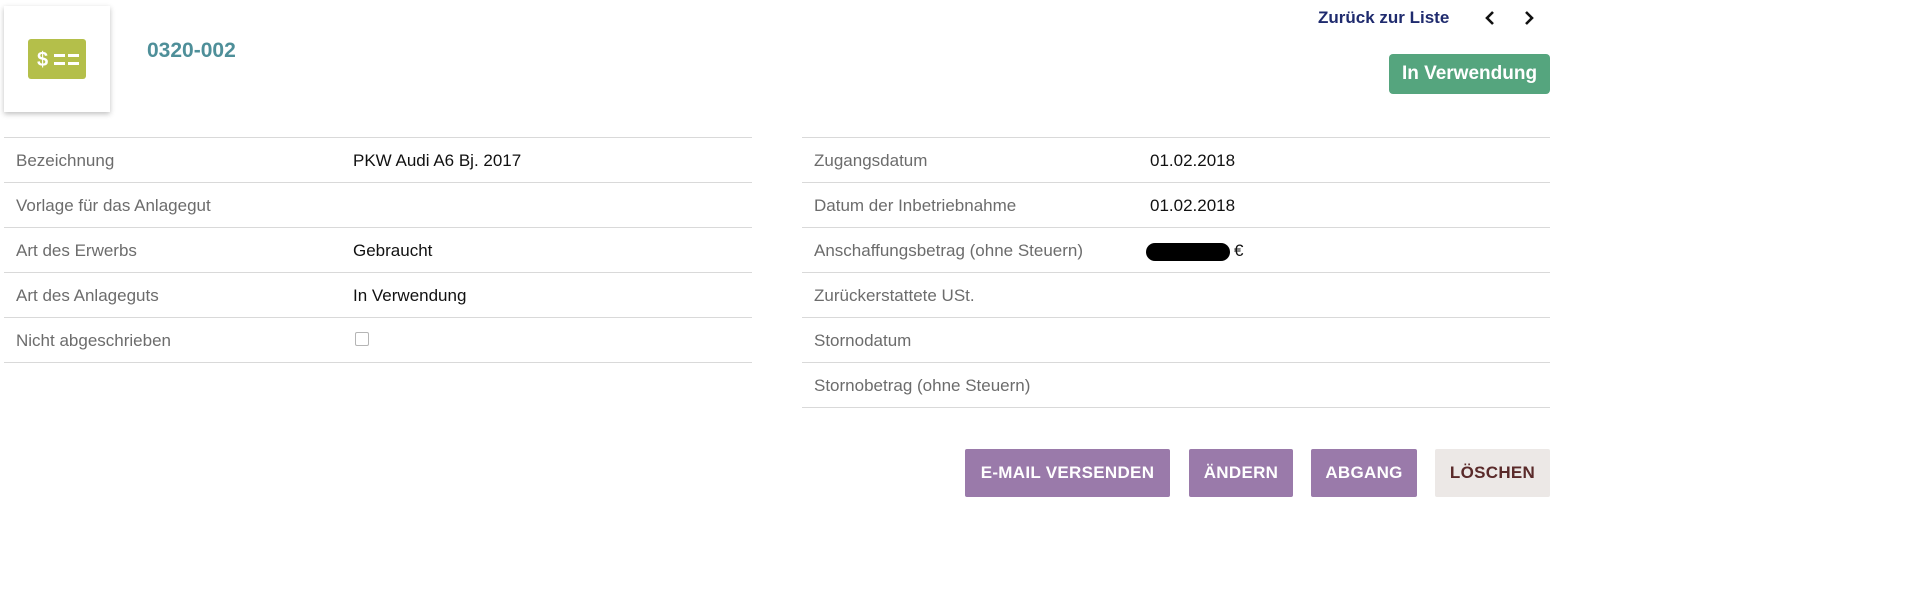 The height and width of the screenshot is (616, 1926). I want to click on table-row: Bezeichnung PKW Audi A6 Bj. 2017, so click(378, 160).